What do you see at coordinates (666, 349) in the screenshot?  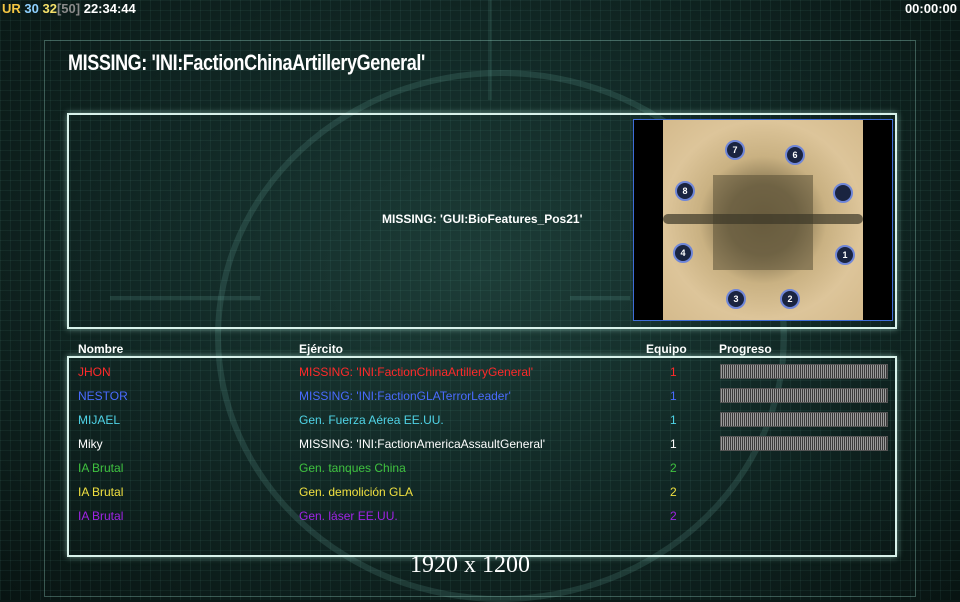 I see `column-header-team: Equipo` at bounding box center [666, 349].